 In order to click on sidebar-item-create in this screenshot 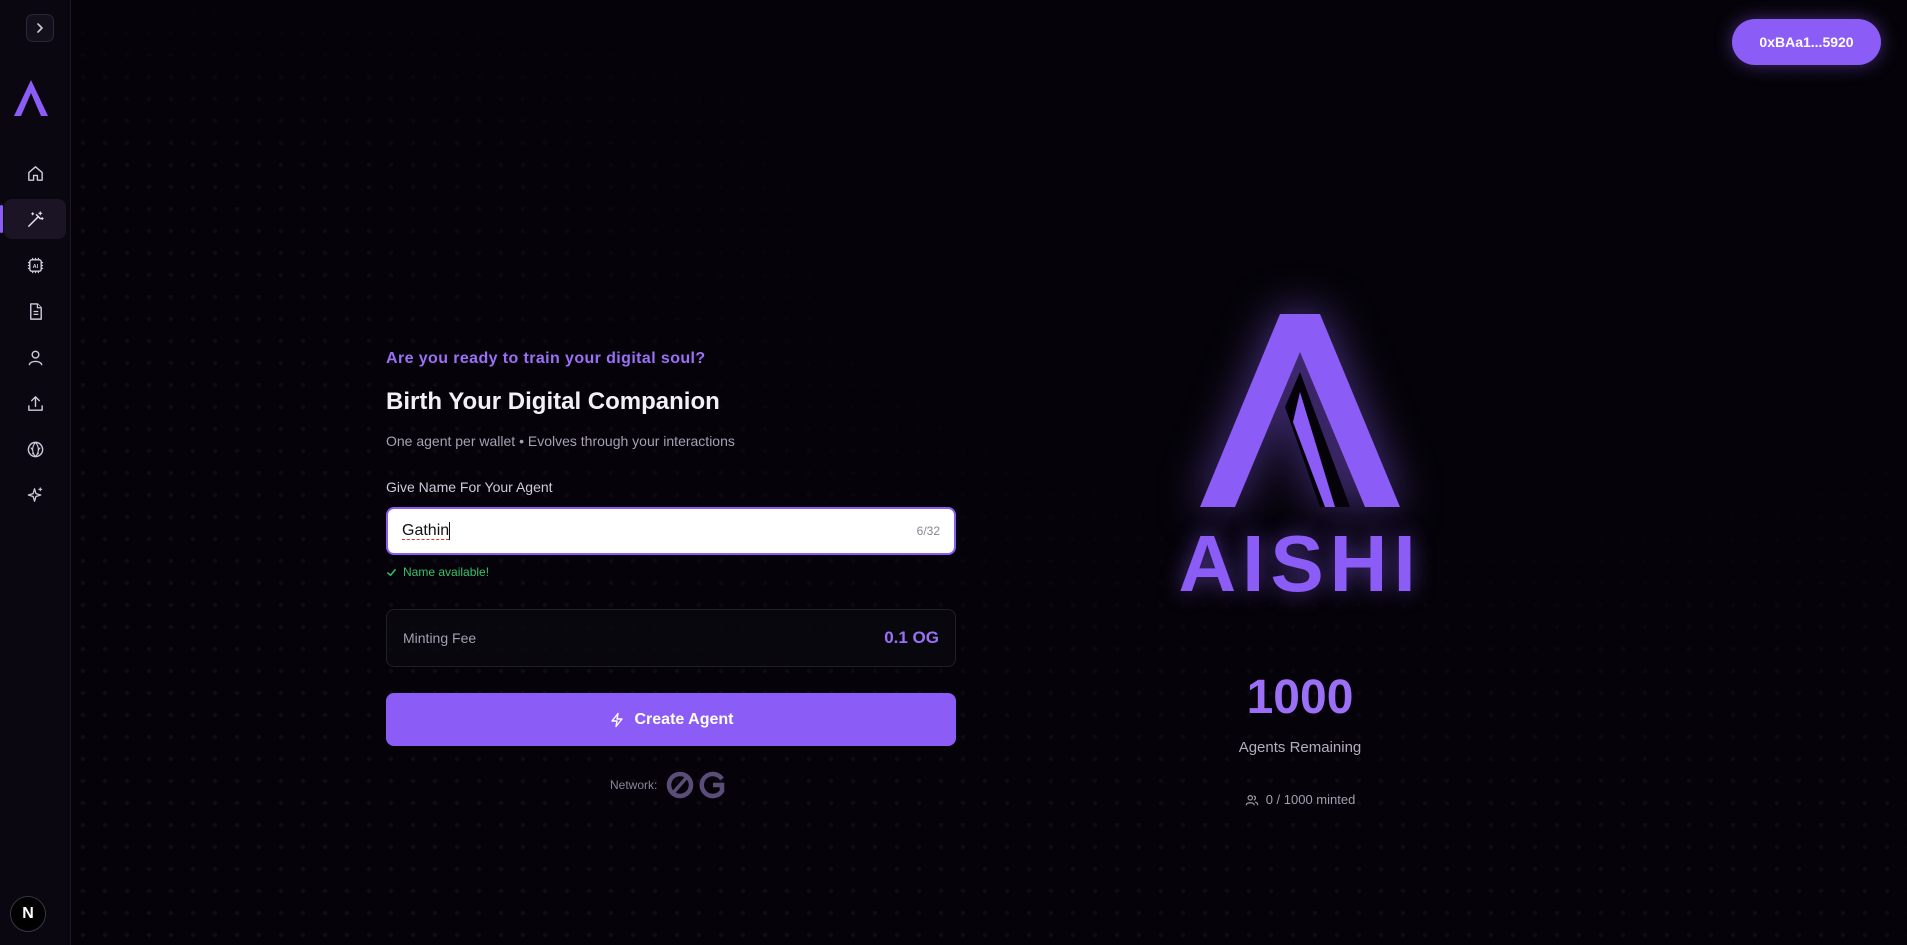, I will do `click(33, 219)`.